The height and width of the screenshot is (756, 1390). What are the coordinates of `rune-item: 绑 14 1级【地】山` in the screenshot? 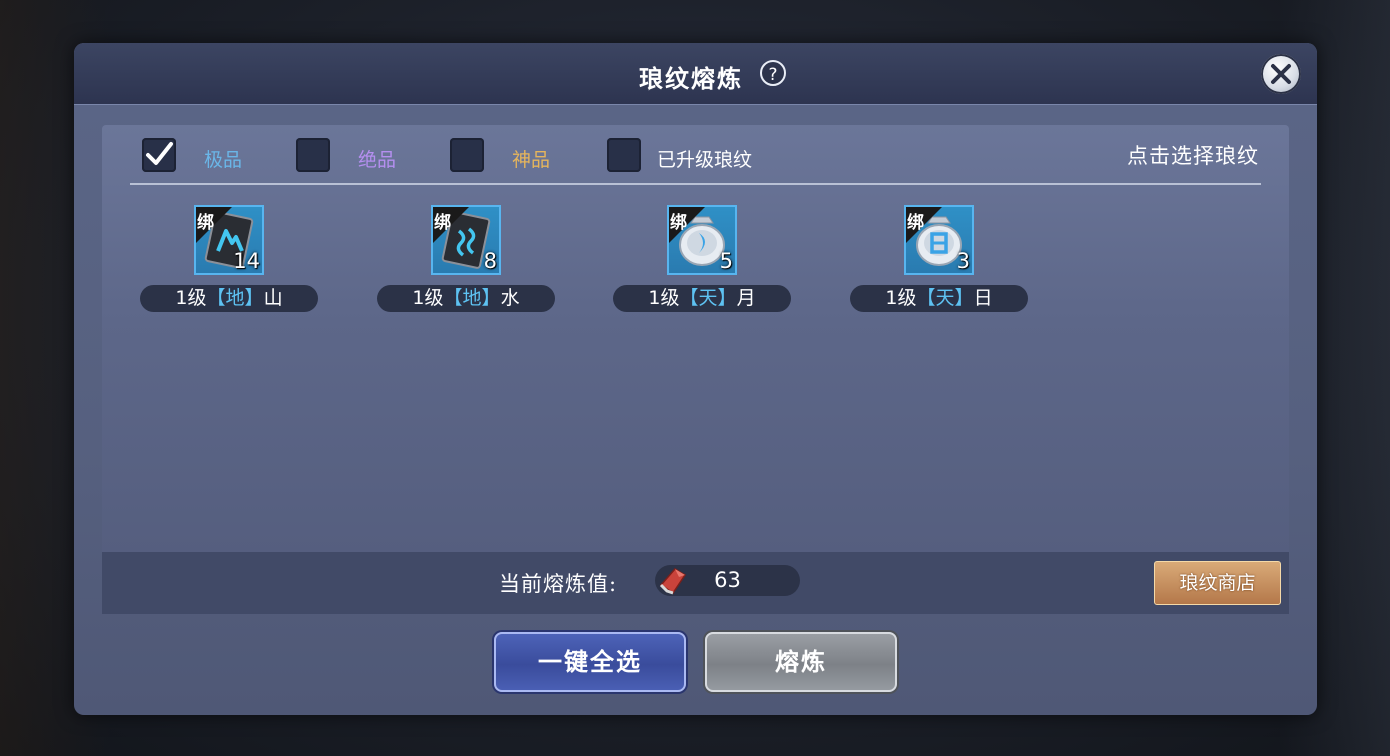 It's located at (229, 260).